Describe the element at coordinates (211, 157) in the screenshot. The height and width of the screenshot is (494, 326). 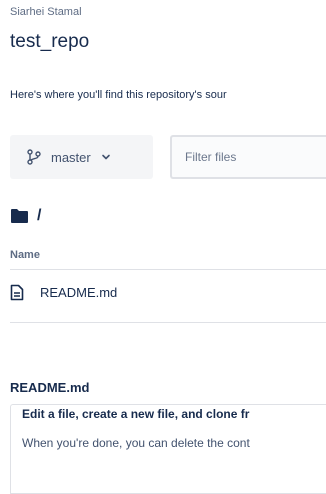
I see `filter-files-placeholder: Filter files` at that location.